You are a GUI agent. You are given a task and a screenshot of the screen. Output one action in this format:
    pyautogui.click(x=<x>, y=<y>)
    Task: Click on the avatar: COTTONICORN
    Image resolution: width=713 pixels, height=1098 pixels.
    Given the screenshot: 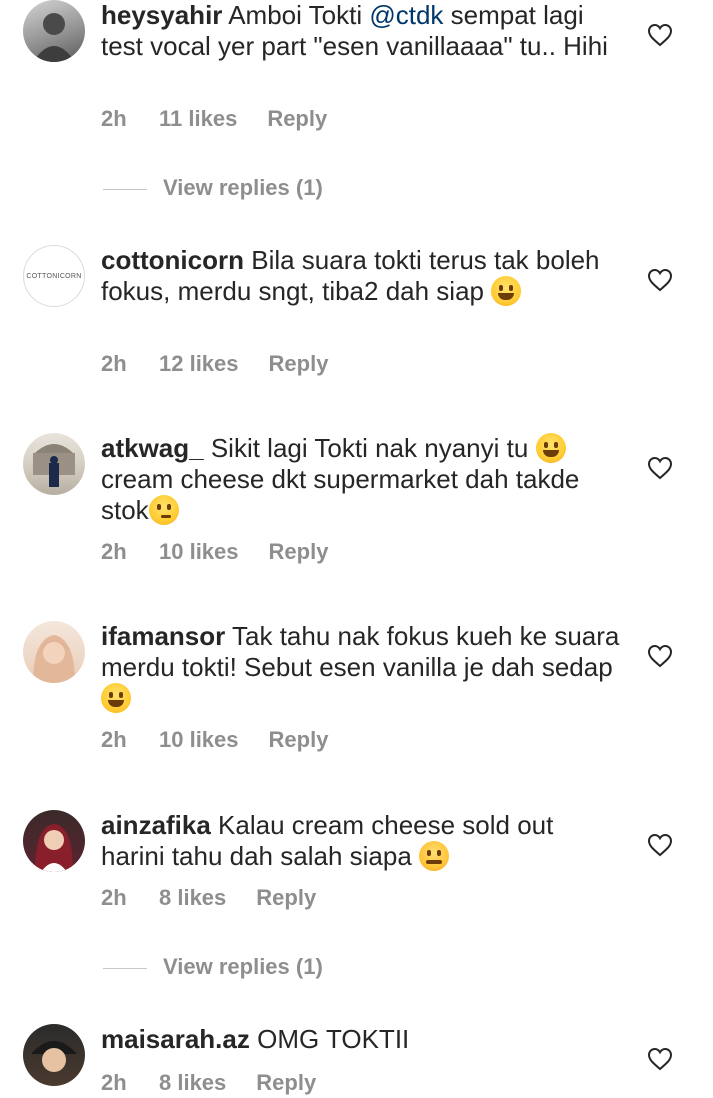 What is the action you would take?
    pyautogui.click(x=54, y=276)
    